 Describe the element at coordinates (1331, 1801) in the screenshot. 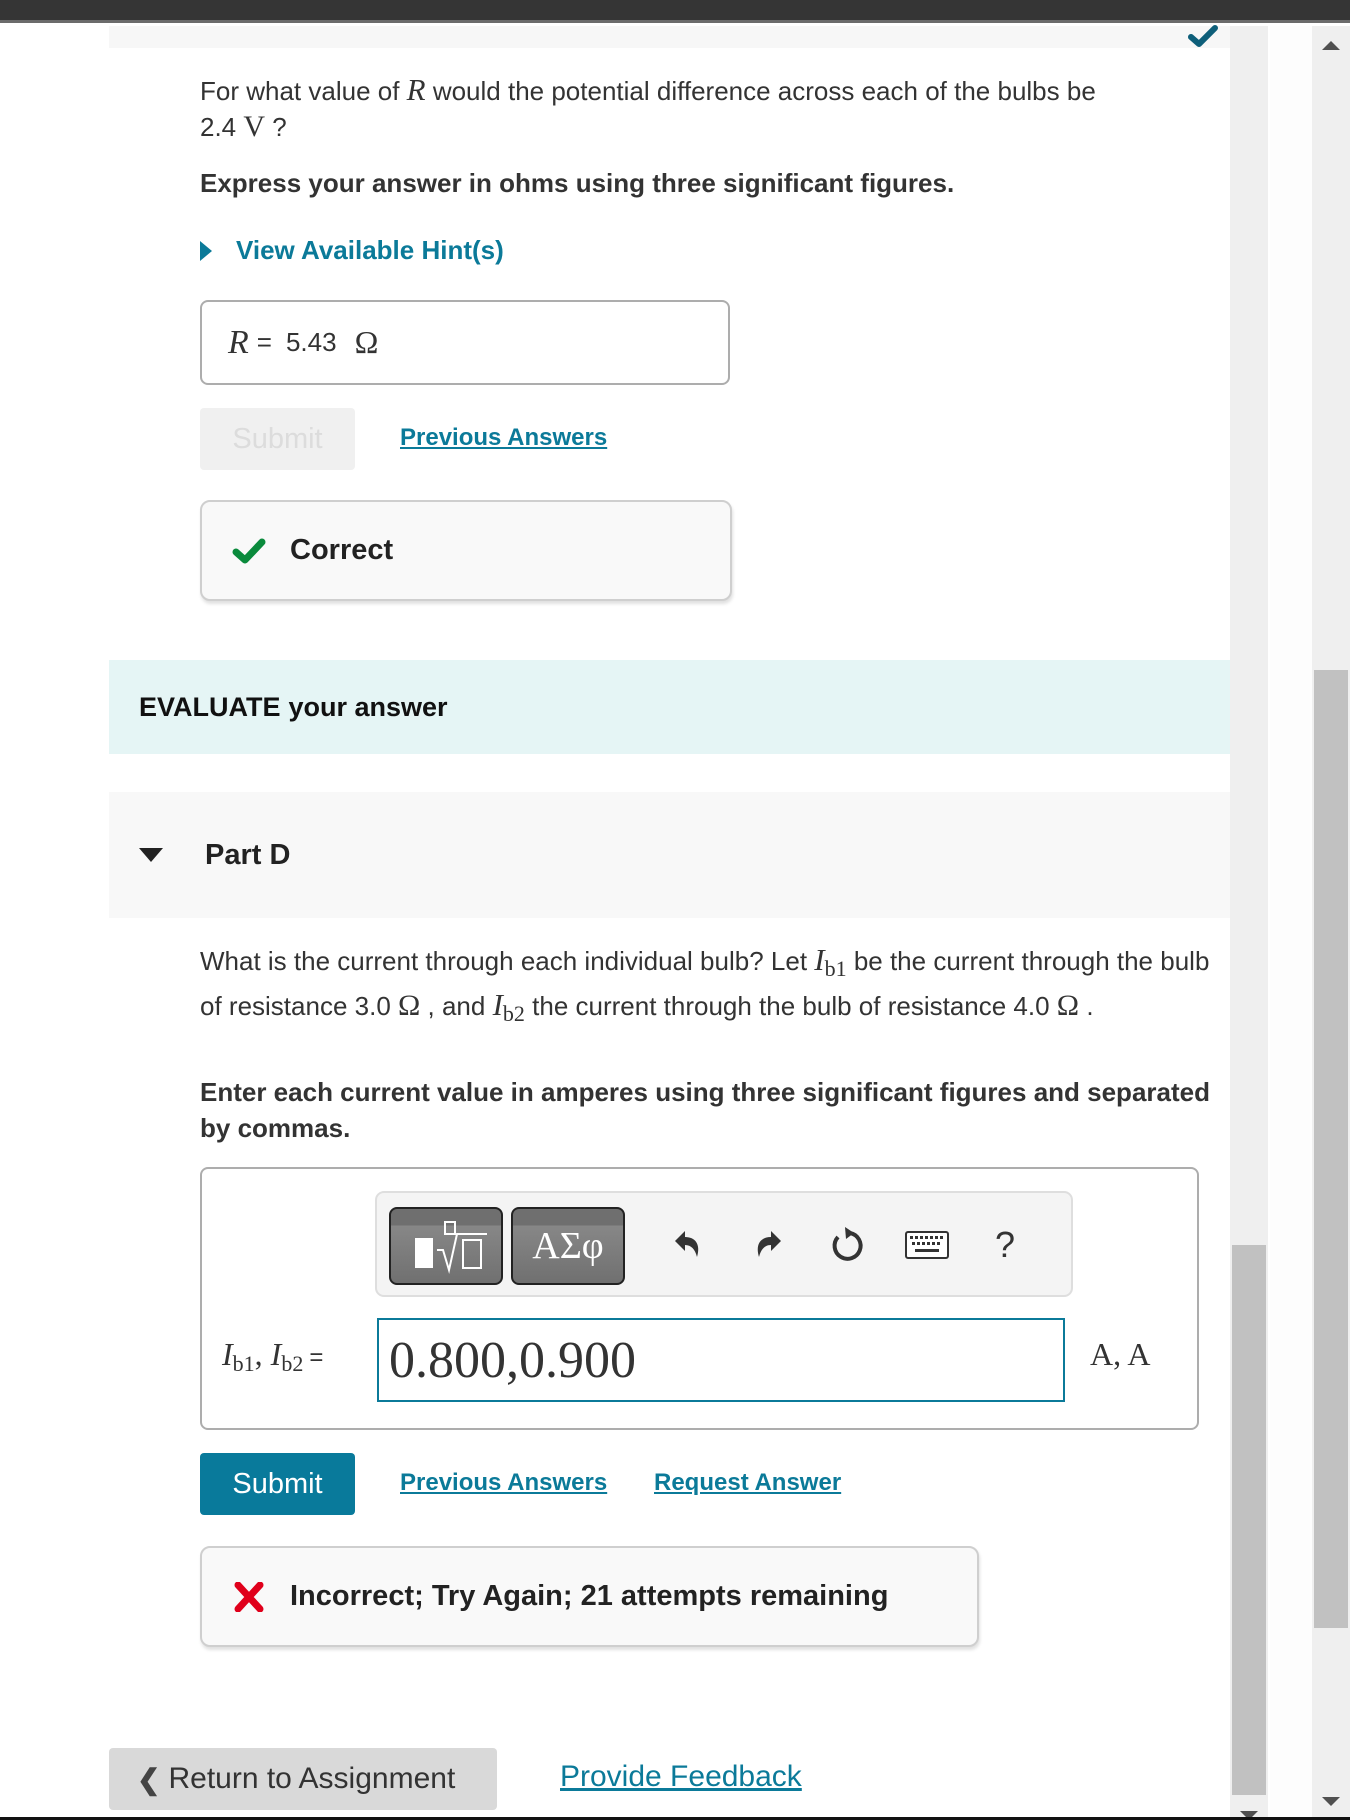

I see `scroll-down-arrow-icon` at that location.